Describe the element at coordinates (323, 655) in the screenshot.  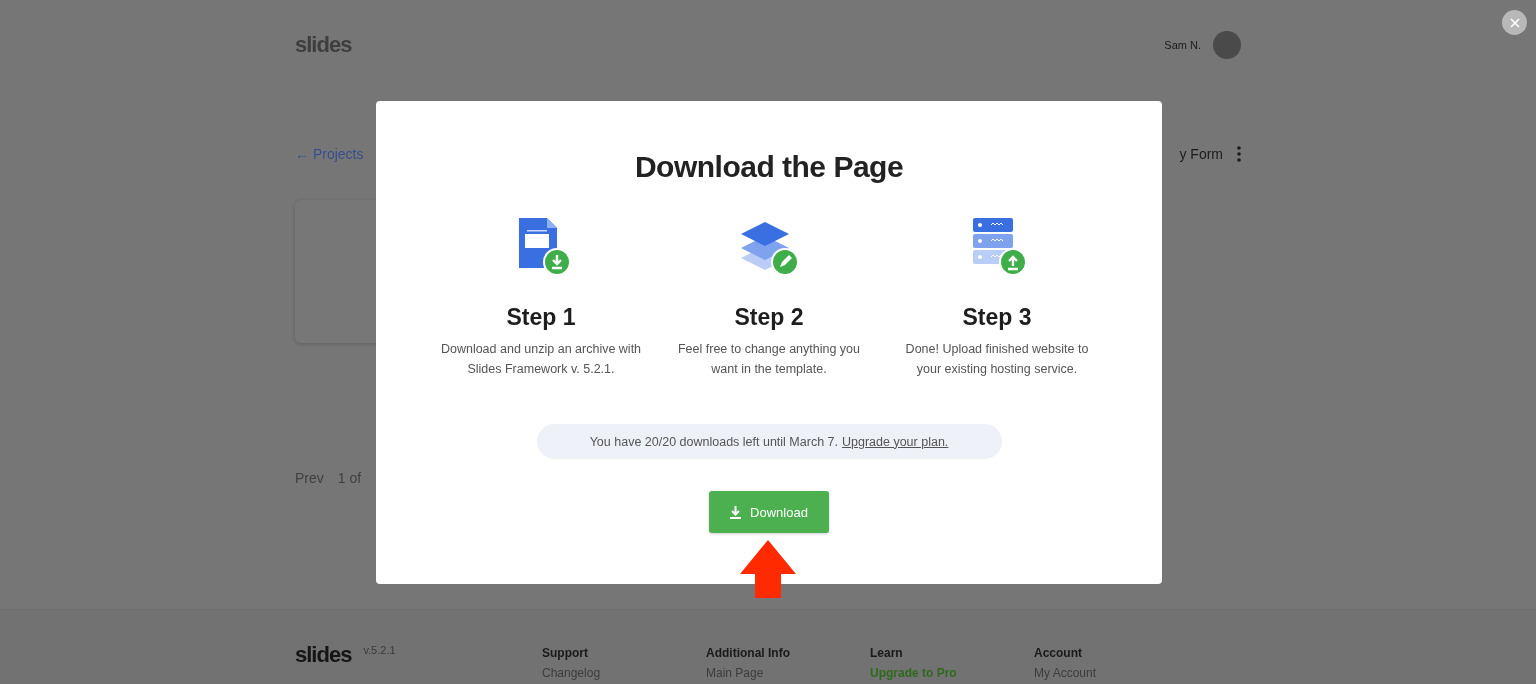
I see `footer-logo: slides` at that location.